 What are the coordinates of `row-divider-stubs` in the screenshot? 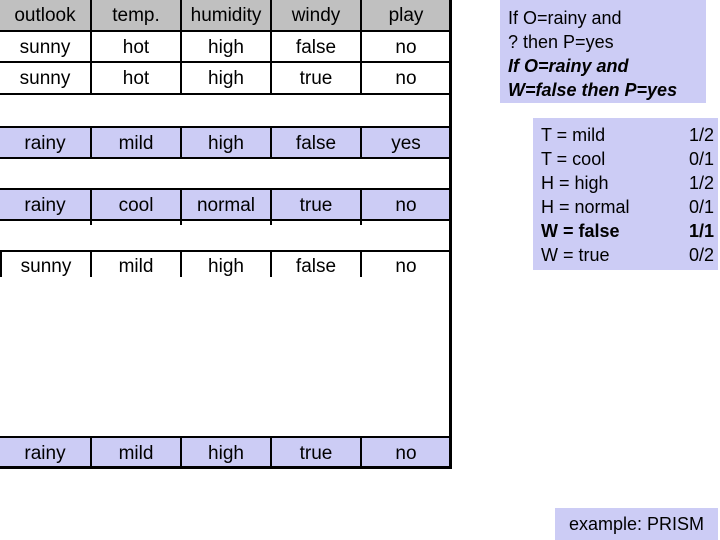 It's located at (225, 223).